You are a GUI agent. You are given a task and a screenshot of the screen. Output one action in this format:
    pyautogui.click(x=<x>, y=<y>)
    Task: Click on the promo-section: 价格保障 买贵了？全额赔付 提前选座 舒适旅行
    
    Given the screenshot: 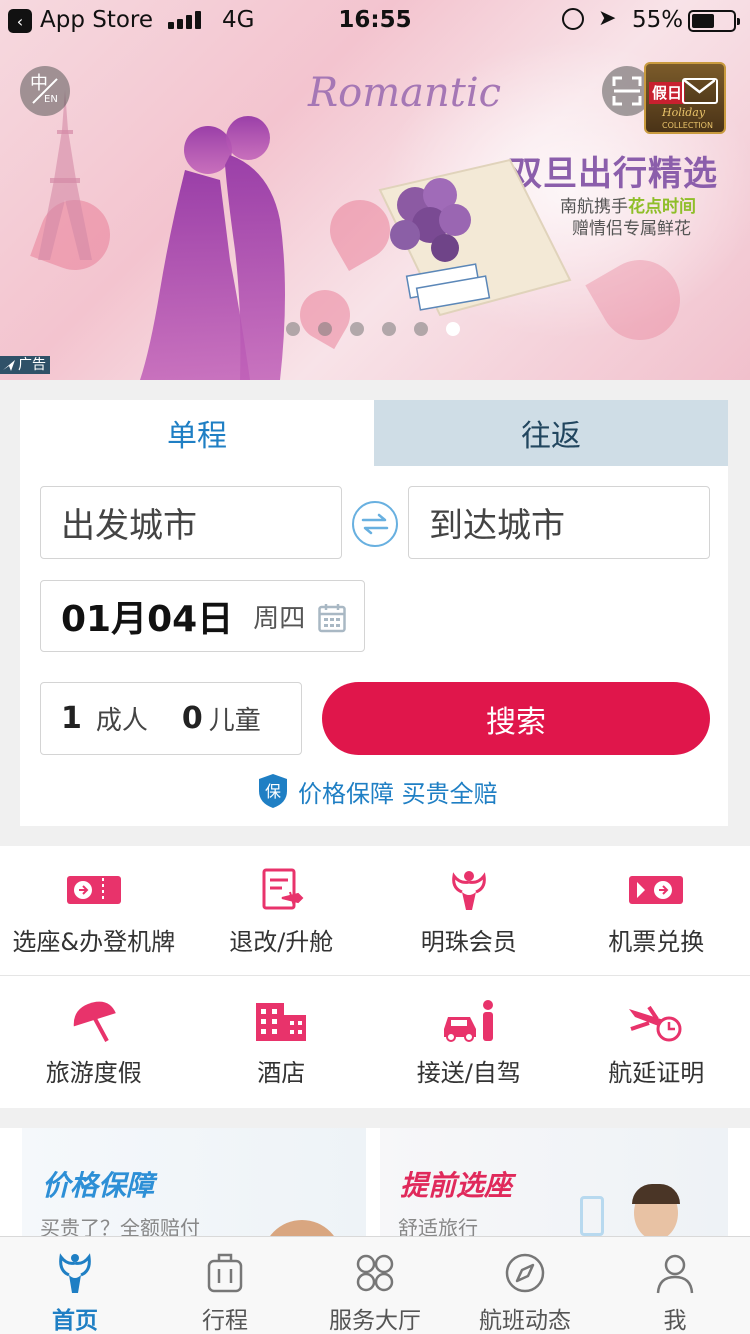 What is the action you would take?
    pyautogui.click(x=375, y=1188)
    